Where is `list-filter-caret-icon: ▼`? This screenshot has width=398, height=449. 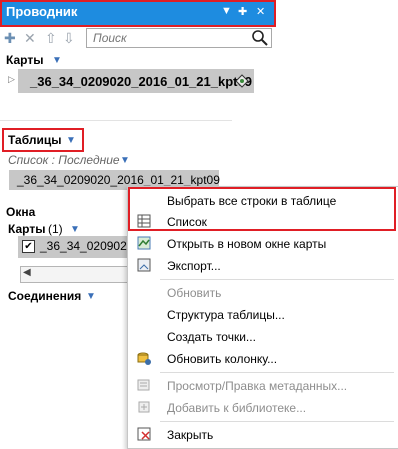
list-filter-caret-icon: ▼ is located at coordinates (125, 160).